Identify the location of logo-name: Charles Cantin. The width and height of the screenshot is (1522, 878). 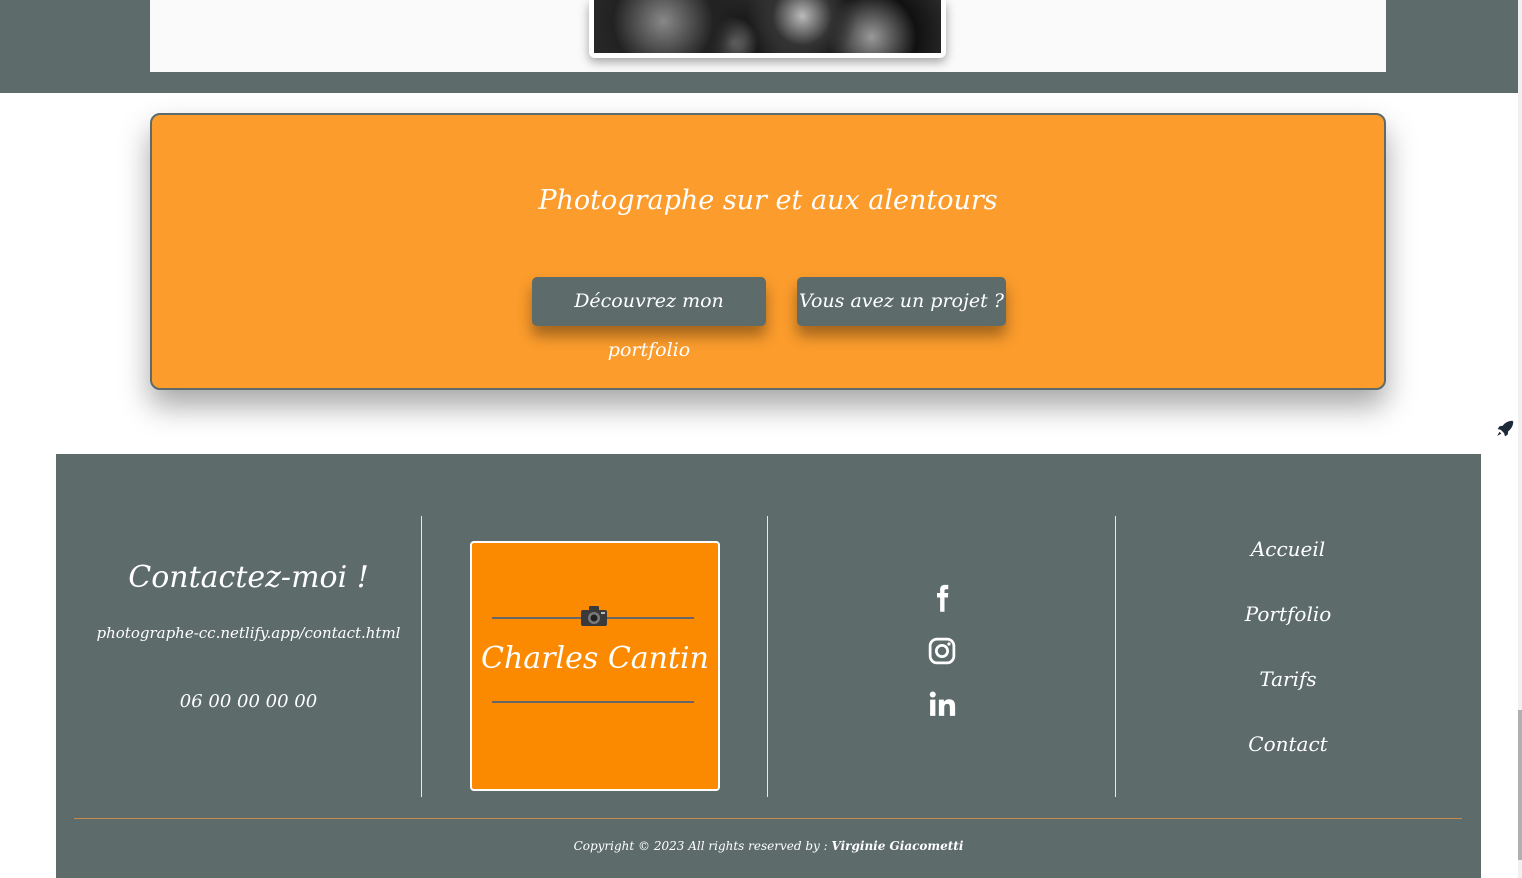
(595, 658).